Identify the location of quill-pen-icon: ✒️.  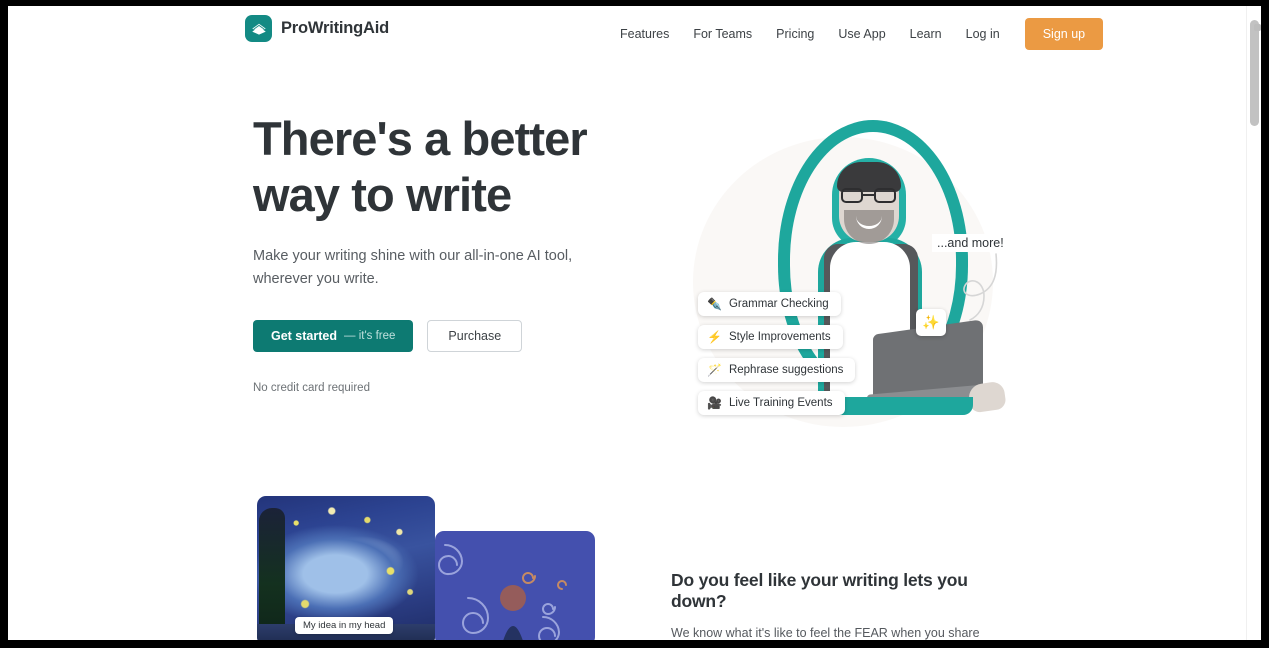
(714, 304).